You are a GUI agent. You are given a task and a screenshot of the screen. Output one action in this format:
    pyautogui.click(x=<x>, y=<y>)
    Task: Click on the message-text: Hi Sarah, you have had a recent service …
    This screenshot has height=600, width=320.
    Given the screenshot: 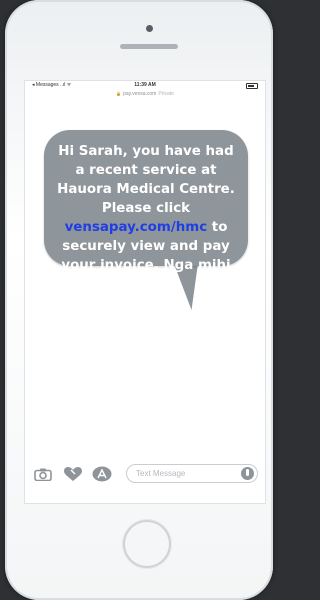 What is the action you would take?
    pyautogui.click(x=146, y=208)
    